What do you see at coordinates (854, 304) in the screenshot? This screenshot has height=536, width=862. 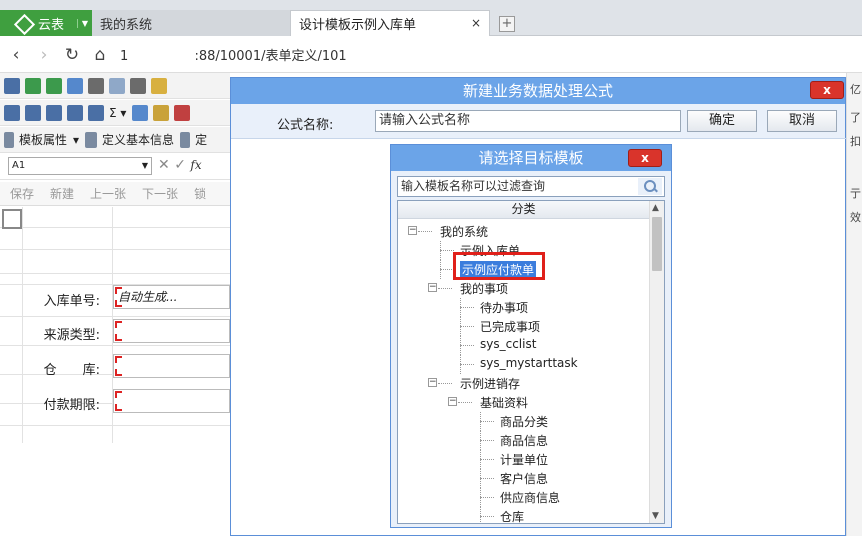 I see `right-side-strip: 亿 了 扣 亍 效` at bounding box center [854, 304].